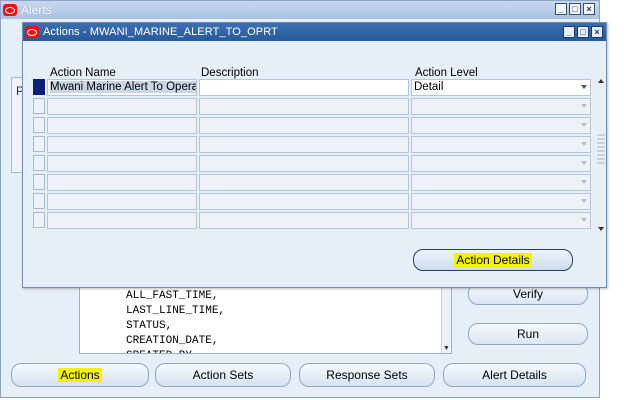 The height and width of the screenshot is (400, 624). Describe the element at coordinates (446, 348) in the screenshot. I see `scroll-down-icon: ▼` at that location.